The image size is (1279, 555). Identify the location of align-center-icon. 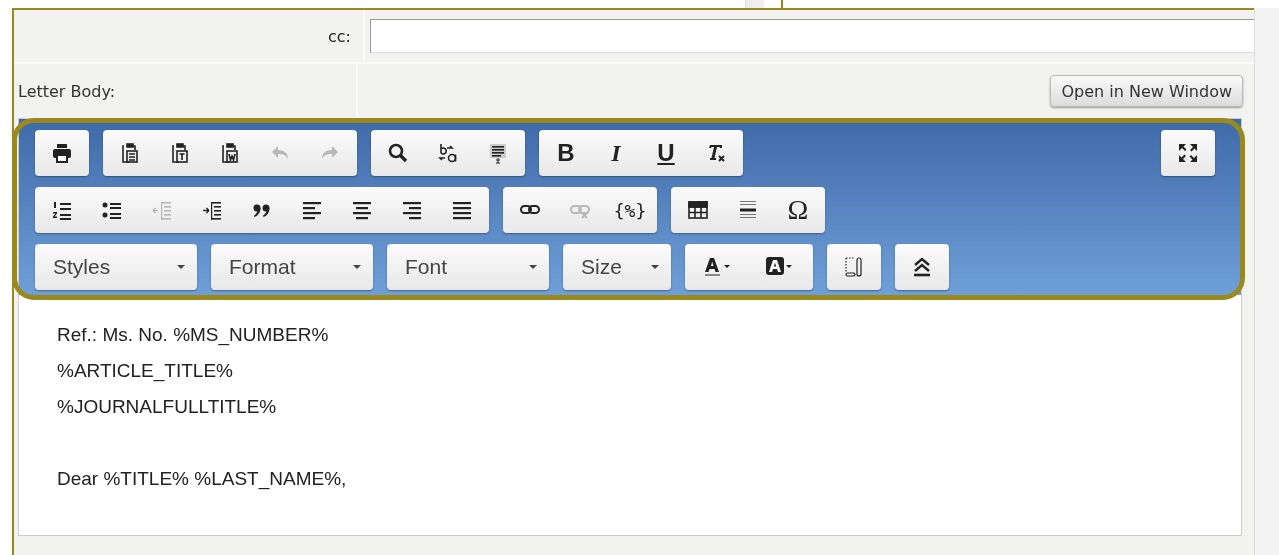
(362, 210).